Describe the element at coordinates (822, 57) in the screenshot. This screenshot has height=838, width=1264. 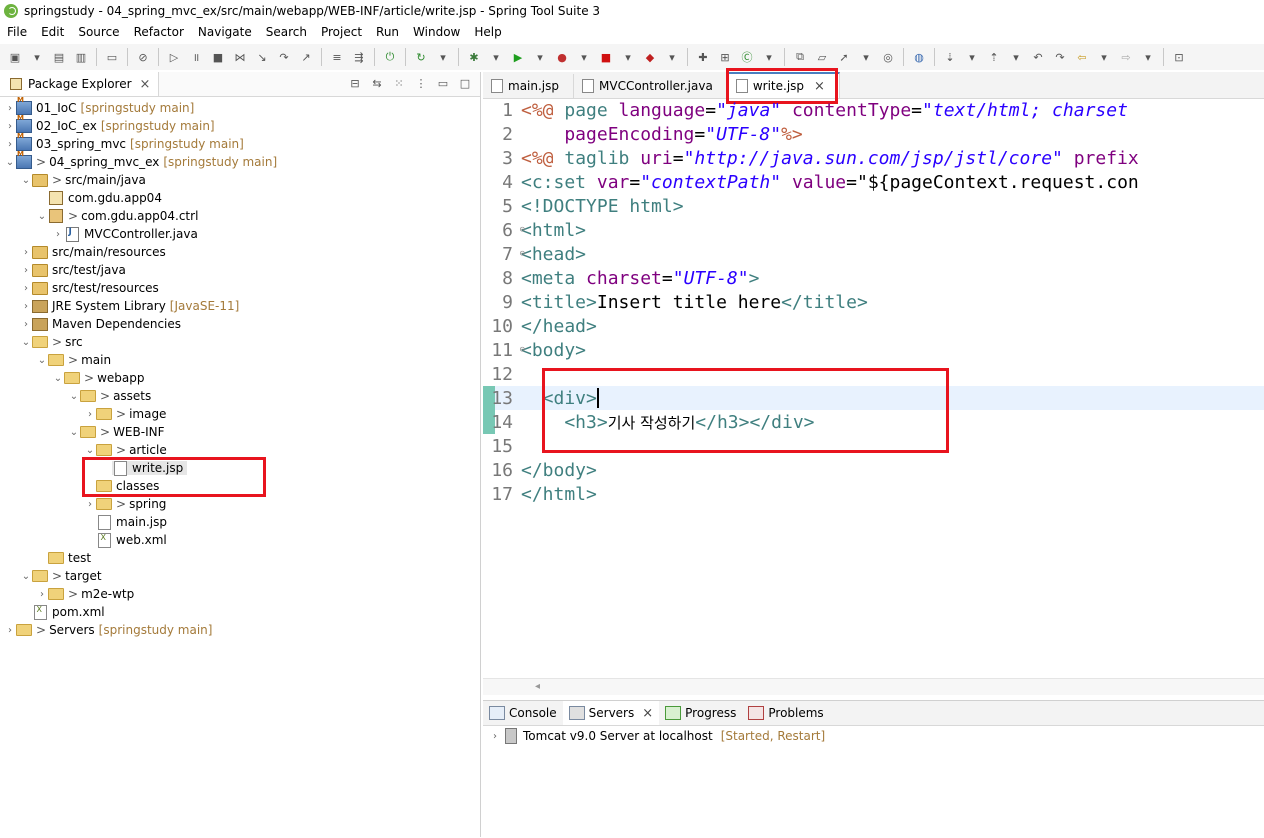
I see `open-folder-icon: ▱` at that location.